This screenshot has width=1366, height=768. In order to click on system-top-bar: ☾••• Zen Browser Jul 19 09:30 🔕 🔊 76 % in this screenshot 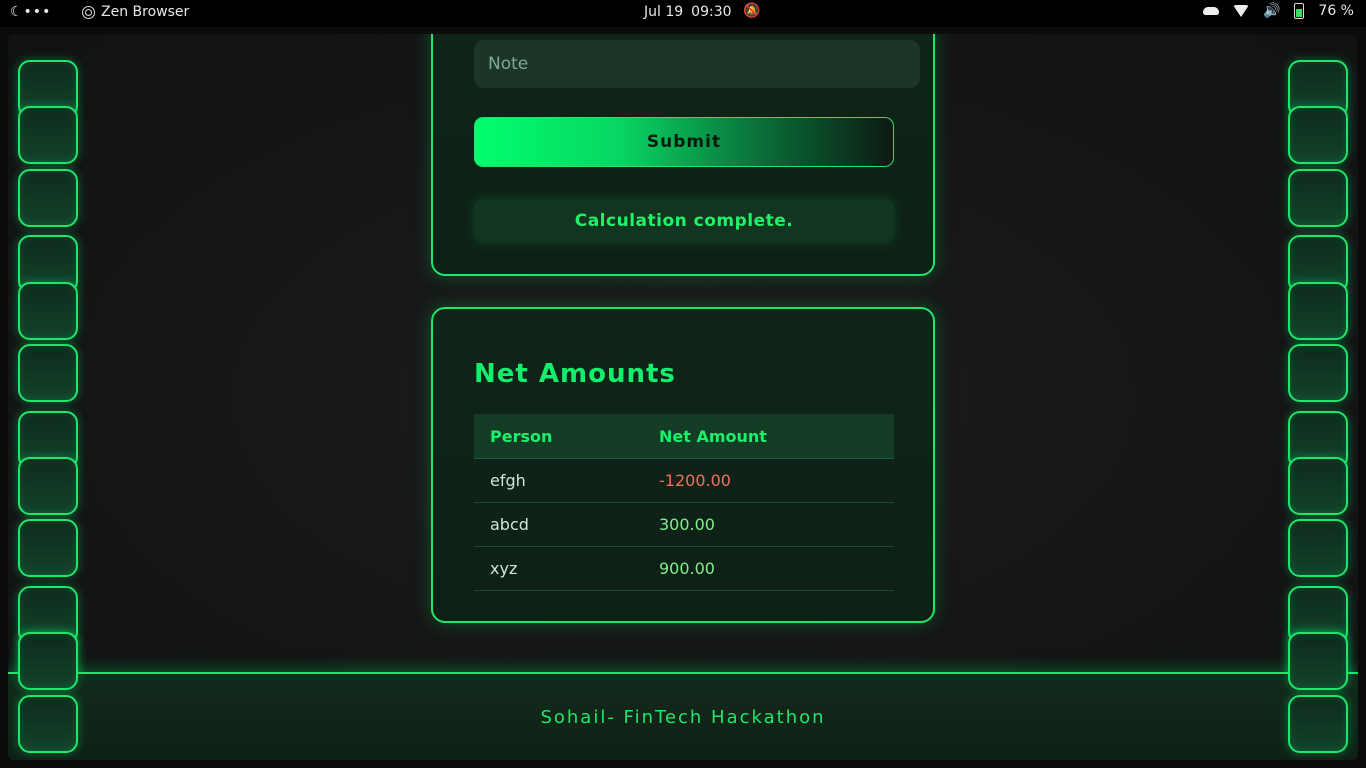, I will do `click(683, 13)`.